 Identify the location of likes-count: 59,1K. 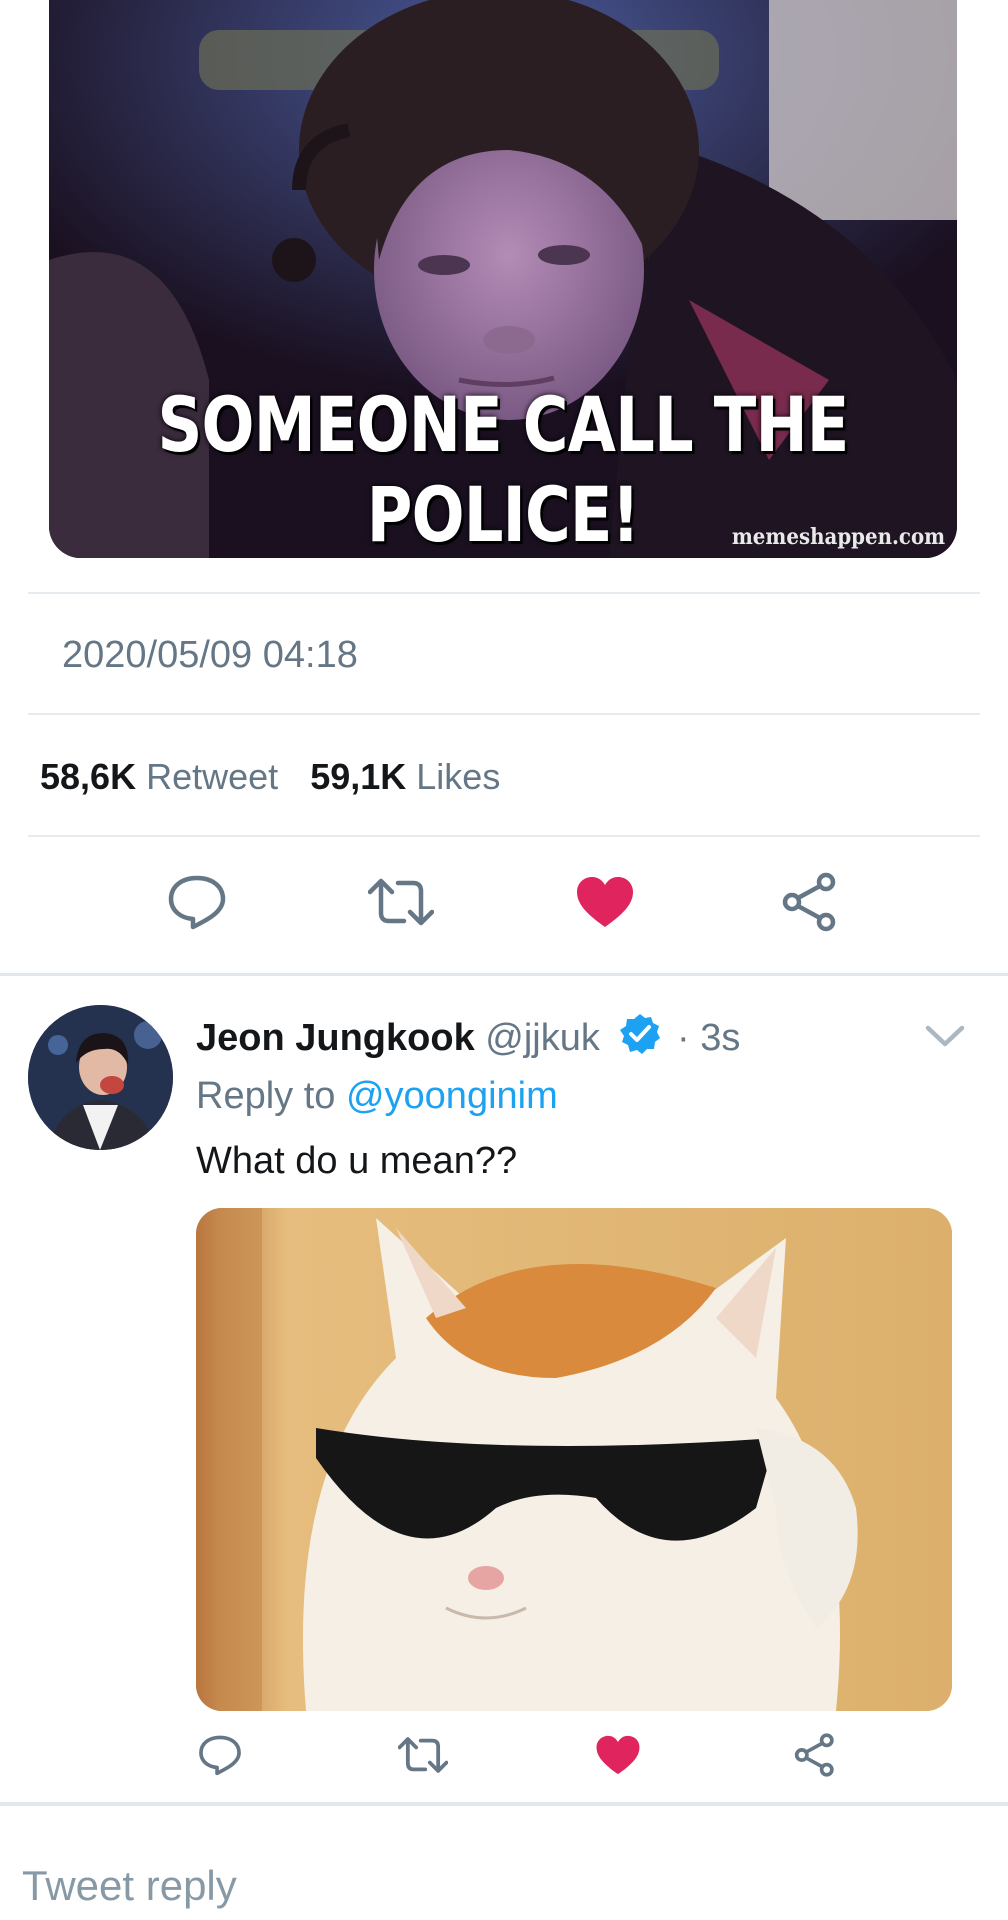
(358, 776).